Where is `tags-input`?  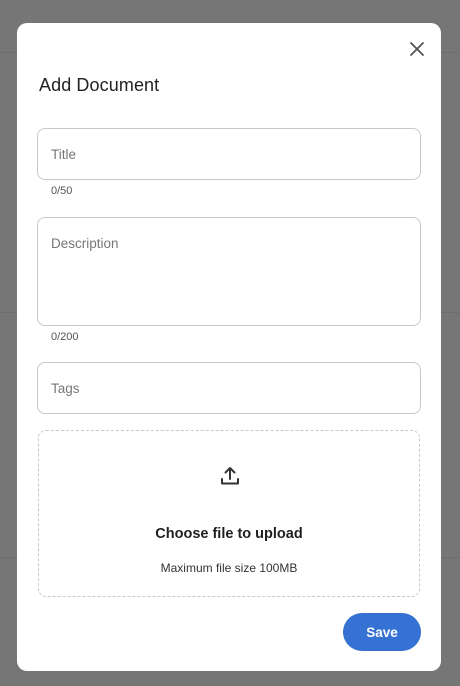 tags-input is located at coordinates (229, 388).